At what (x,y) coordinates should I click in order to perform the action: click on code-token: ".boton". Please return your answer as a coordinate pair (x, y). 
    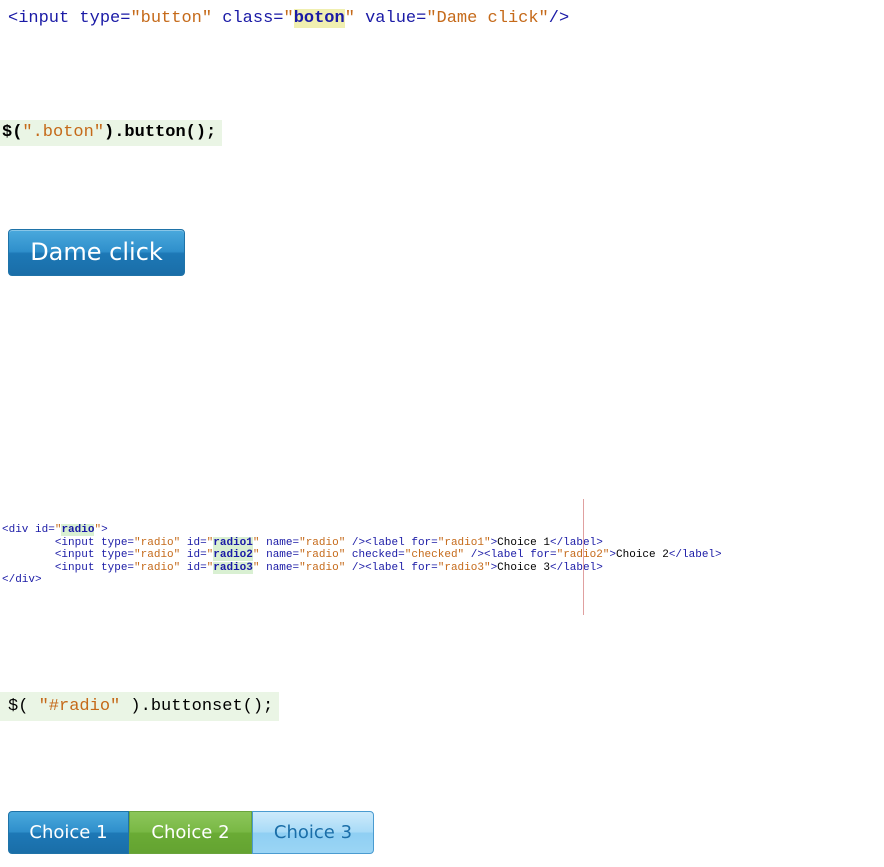
    Looking at the image, I should click on (63, 132).